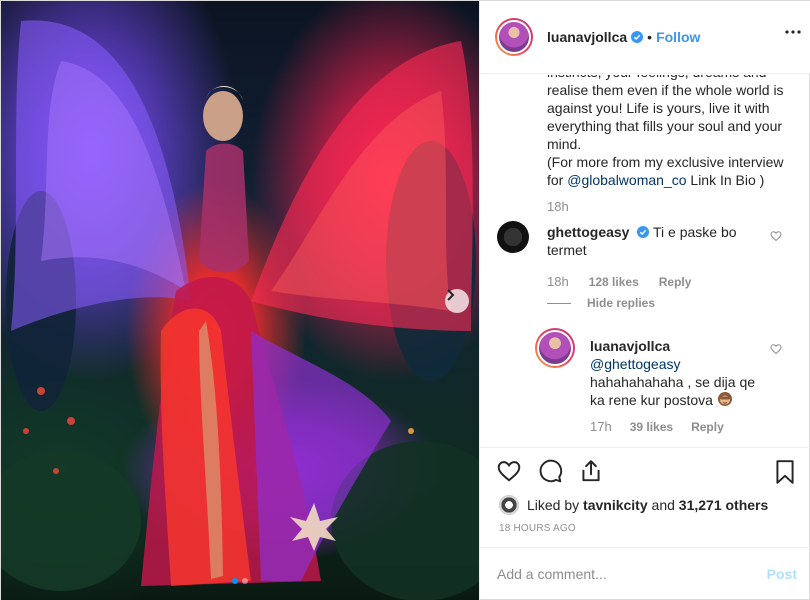 The height and width of the screenshot is (600, 810). What do you see at coordinates (776, 236) in the screenshot?
I see `comment-like-heart-icon` at bounding box center [776, 236].